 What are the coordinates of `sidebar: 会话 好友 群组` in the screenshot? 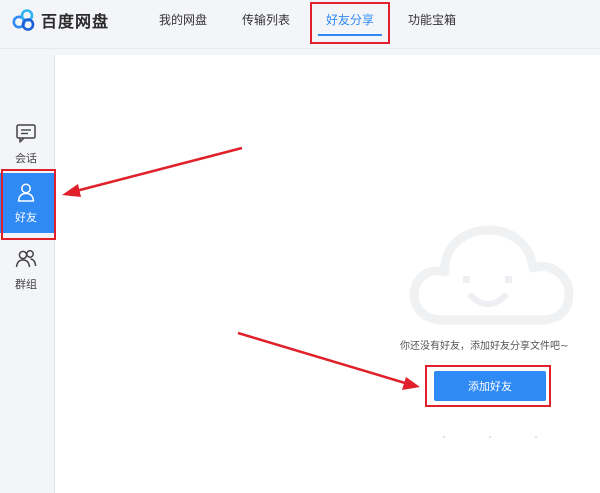 It's located at (27, 274).